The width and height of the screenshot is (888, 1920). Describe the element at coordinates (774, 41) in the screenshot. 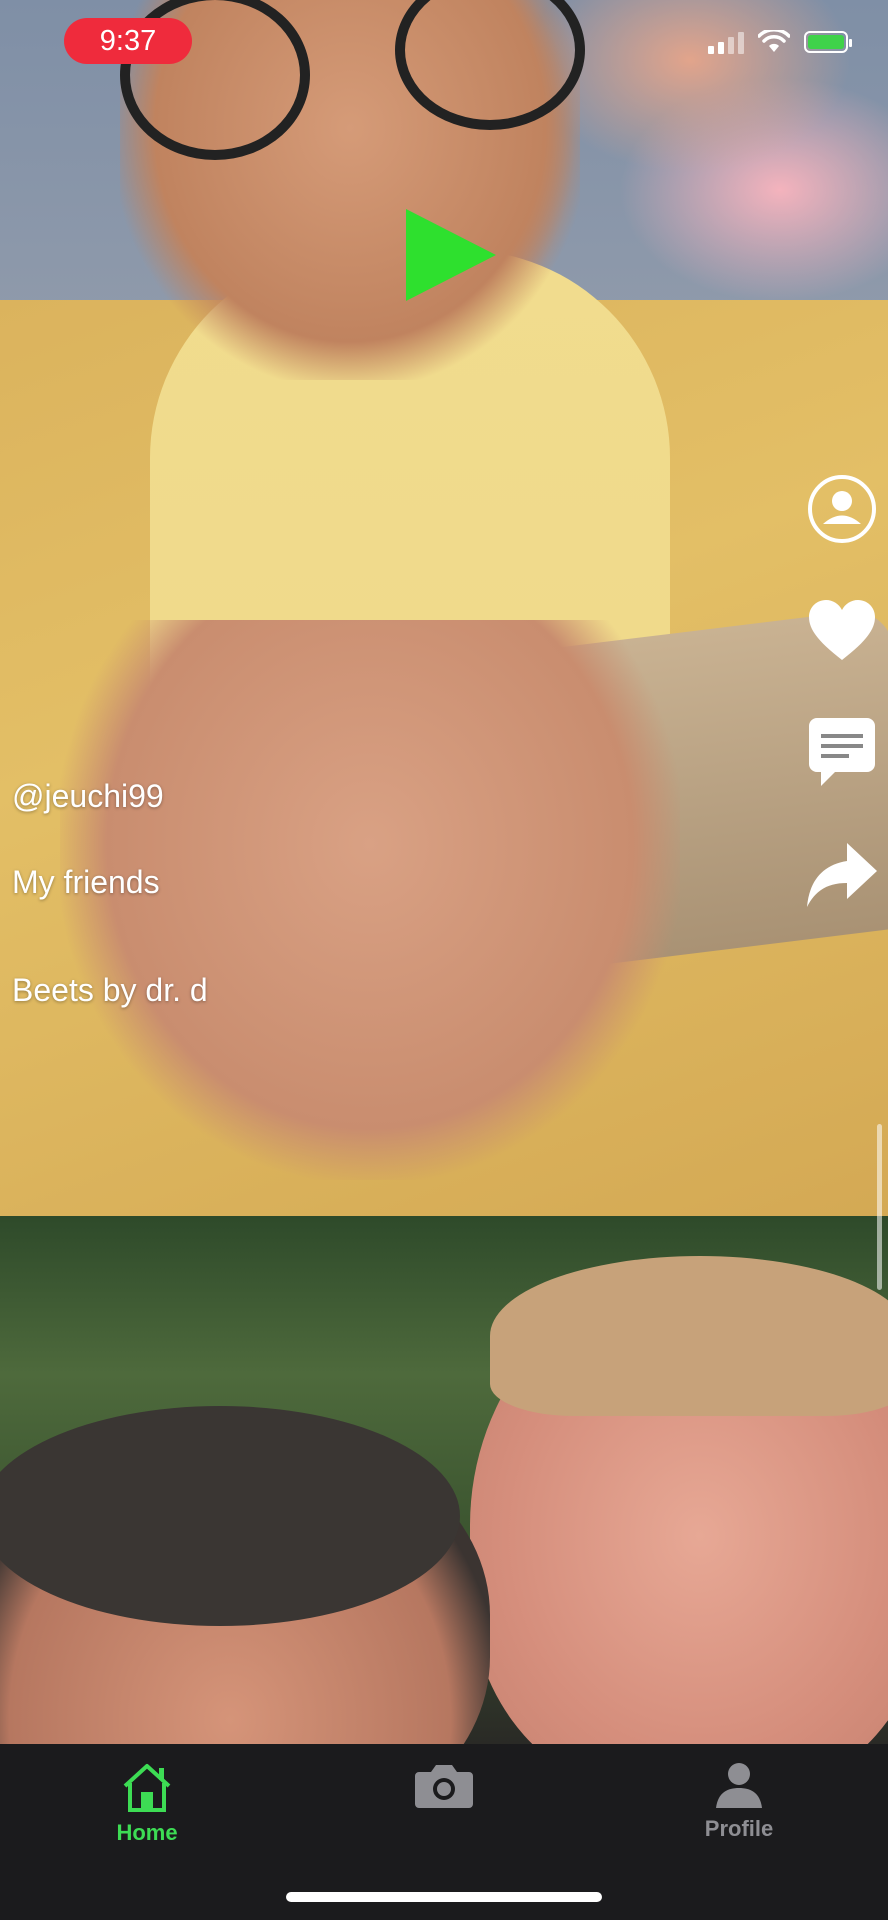

I see `wifi-icon` at that location.